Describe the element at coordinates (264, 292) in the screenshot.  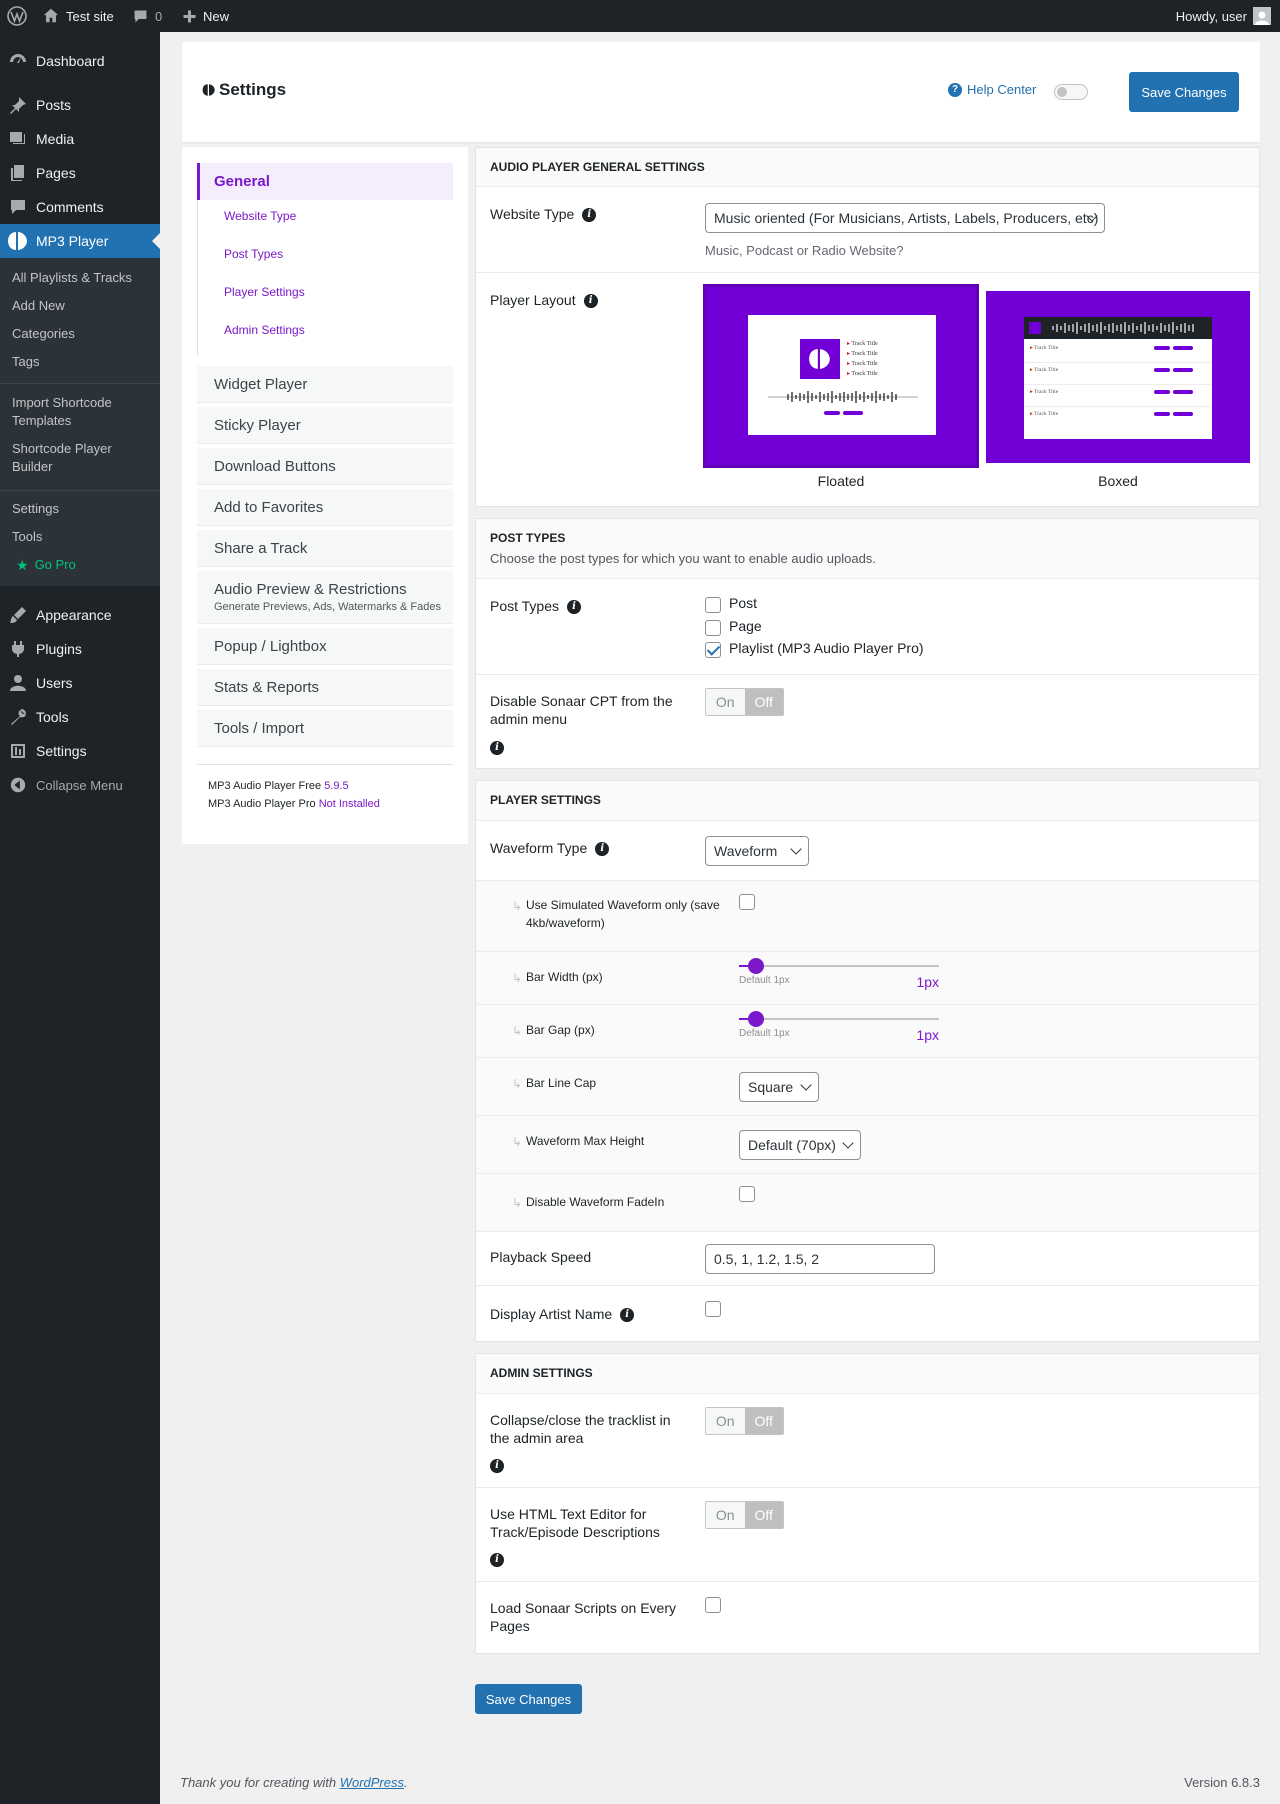
I see `nav-sub-player-settings: Player Settings` at that location.